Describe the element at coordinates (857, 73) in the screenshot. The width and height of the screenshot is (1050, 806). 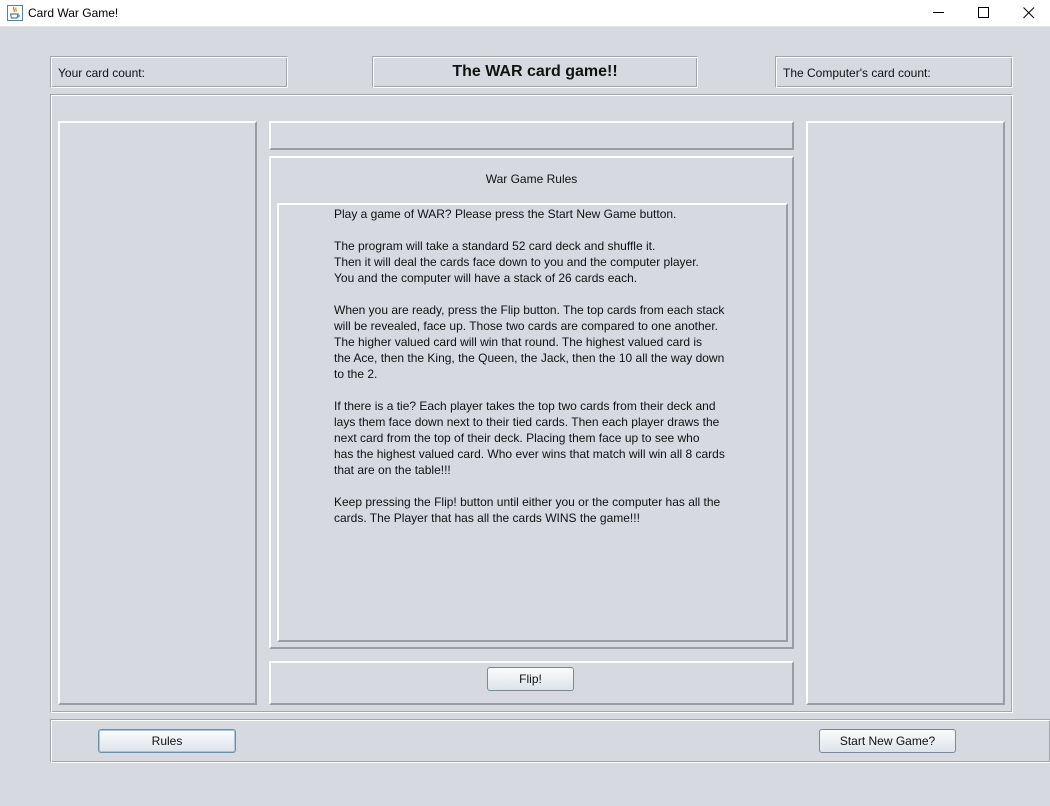
I see `computer-card-count-label: The Computer's card count:` at that location.